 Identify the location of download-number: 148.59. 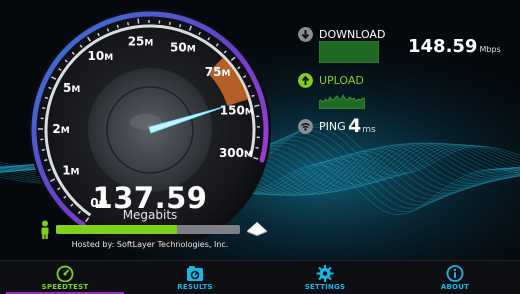
(442, 46).